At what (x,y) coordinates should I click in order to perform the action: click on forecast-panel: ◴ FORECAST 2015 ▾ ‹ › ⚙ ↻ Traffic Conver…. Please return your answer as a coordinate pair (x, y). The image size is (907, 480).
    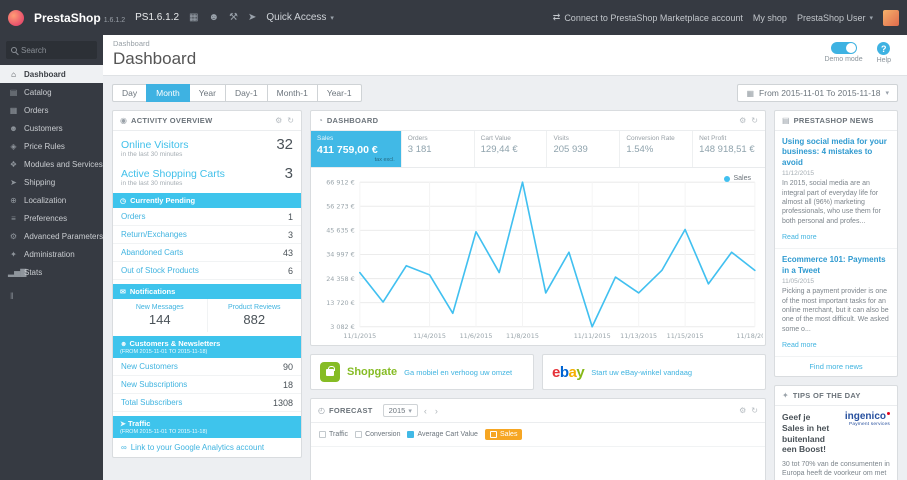
    Looking at the image, I should click on (538, 439).